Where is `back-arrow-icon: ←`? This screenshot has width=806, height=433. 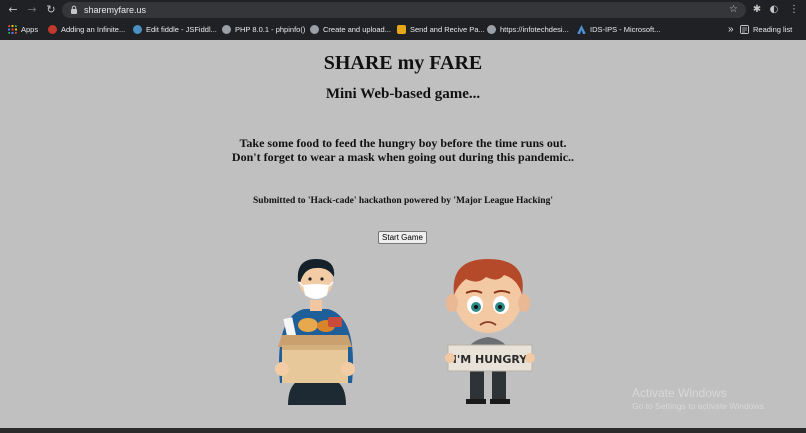
back-arrow-icon: ← is located at coordinates (13, 10).